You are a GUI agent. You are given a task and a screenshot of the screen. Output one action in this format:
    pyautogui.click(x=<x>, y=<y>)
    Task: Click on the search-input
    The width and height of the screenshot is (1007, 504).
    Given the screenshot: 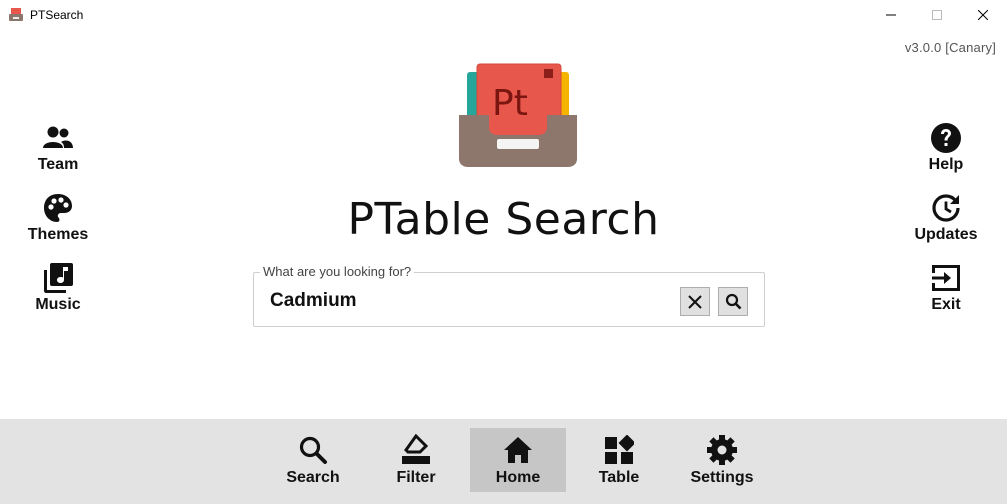 What is the action you would take?
    pyautogui.click(x=470, y=301)
    